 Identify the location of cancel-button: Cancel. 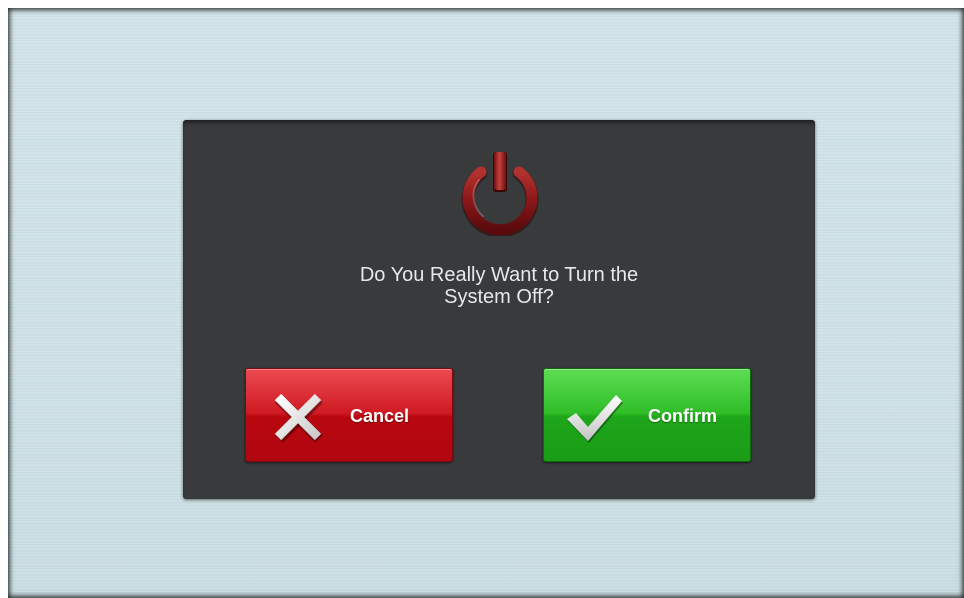
(349, 415).